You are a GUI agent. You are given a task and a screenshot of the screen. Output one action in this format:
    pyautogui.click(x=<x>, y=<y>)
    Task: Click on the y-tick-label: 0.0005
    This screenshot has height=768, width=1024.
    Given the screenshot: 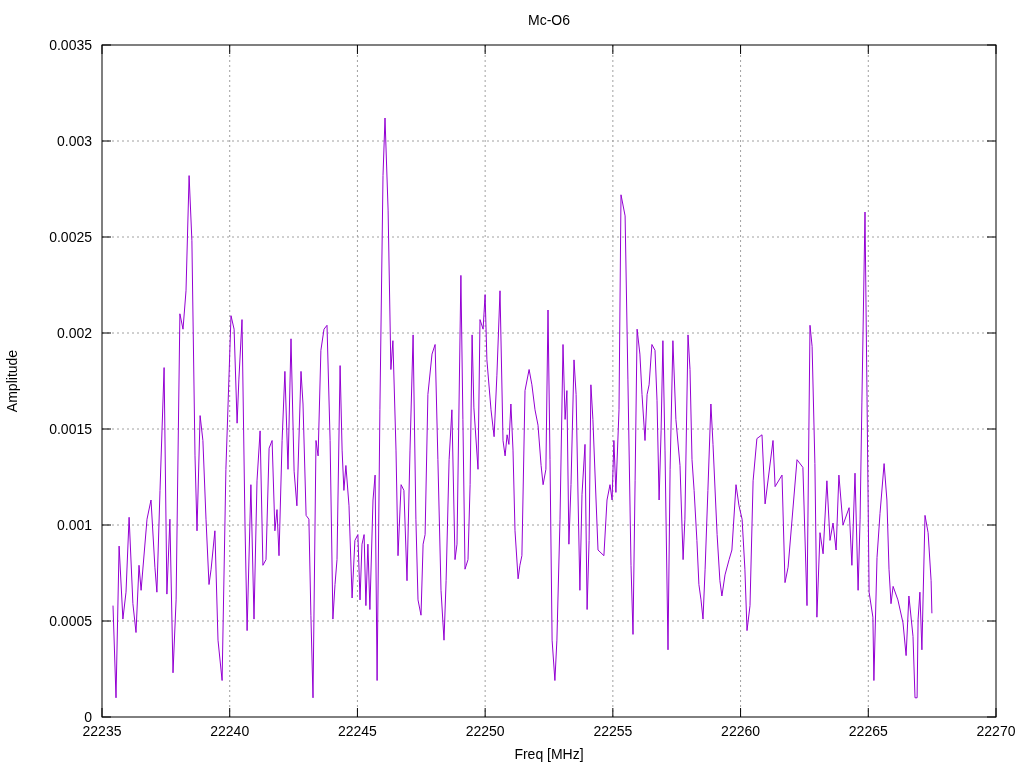 What is the action you would take?
    pyautogui.click(x=70, y=621)
    